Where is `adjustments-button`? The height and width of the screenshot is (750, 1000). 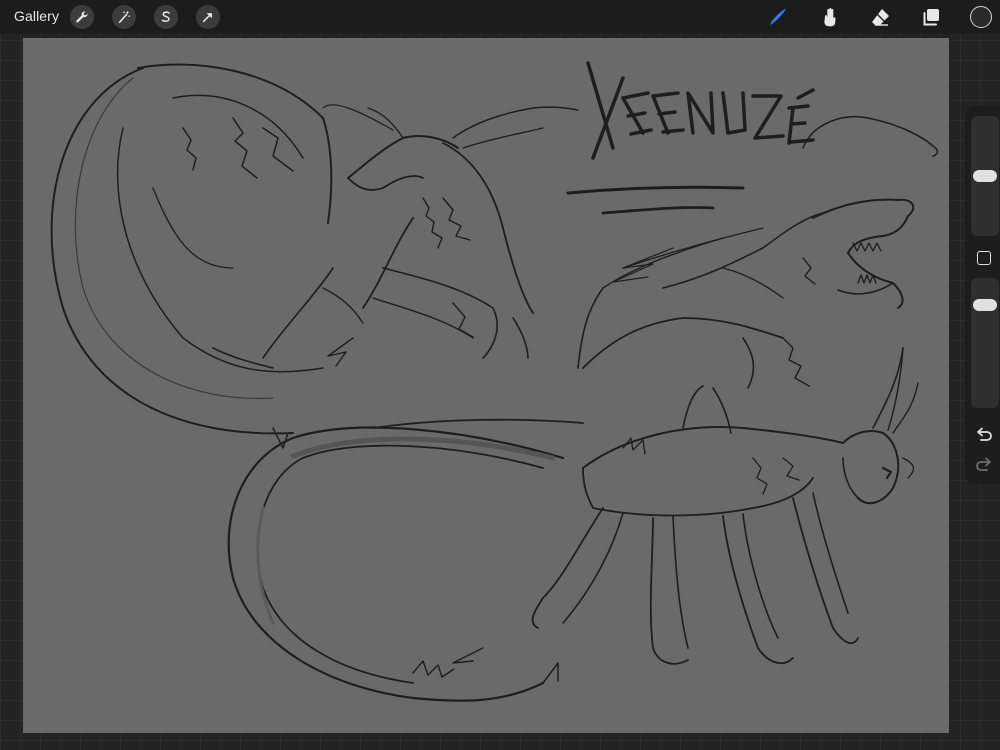 adjustments-button is located at coordinates (124, 17).